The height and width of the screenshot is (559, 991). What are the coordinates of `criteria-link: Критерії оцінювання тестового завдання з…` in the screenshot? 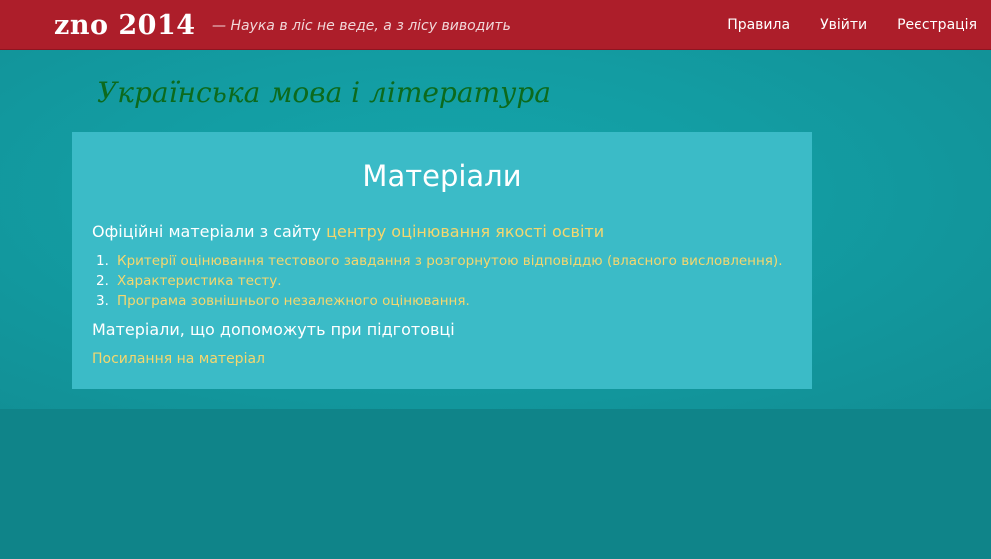 It's located at (450, 261).